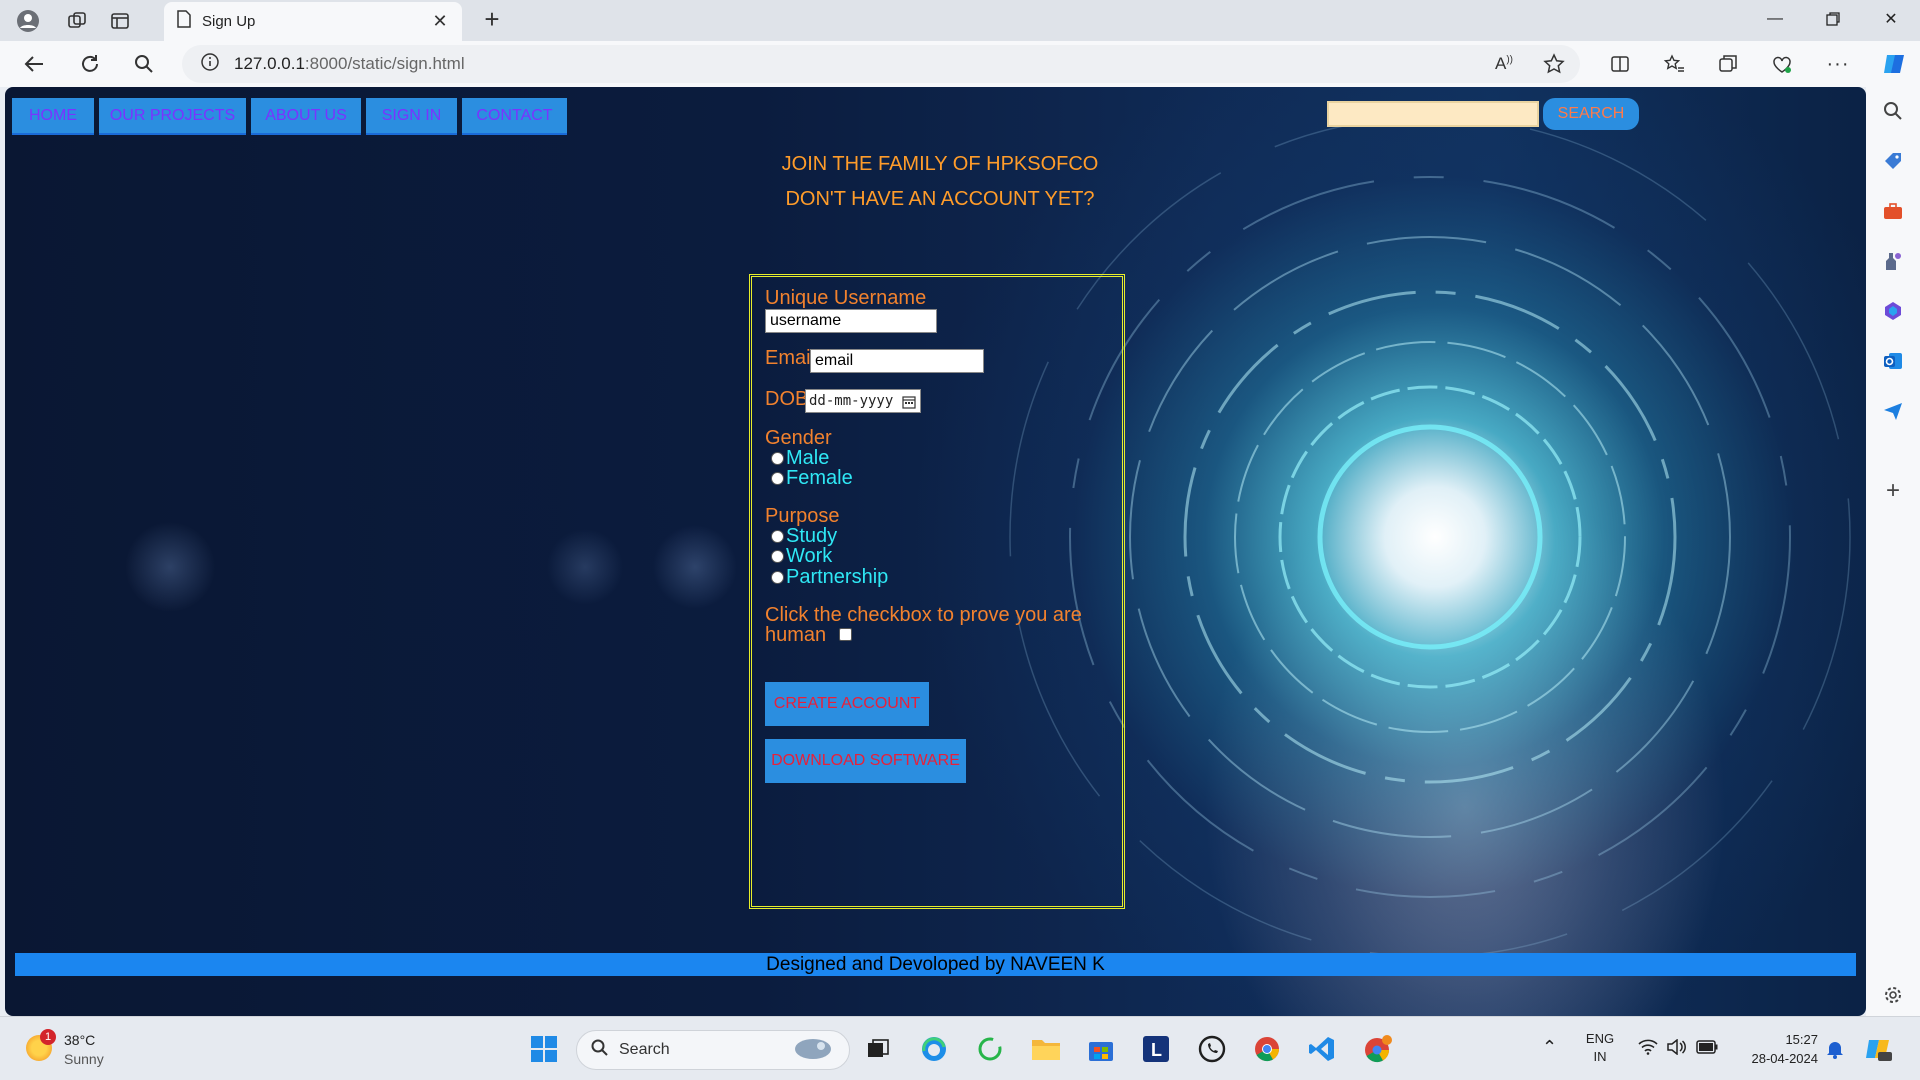 This screenshot has height=1080, width=1920. Describe the element at coordinates (851, 401) in the screenshot. I see `dob-placeholder: dd-mm-yyyy` at that location.